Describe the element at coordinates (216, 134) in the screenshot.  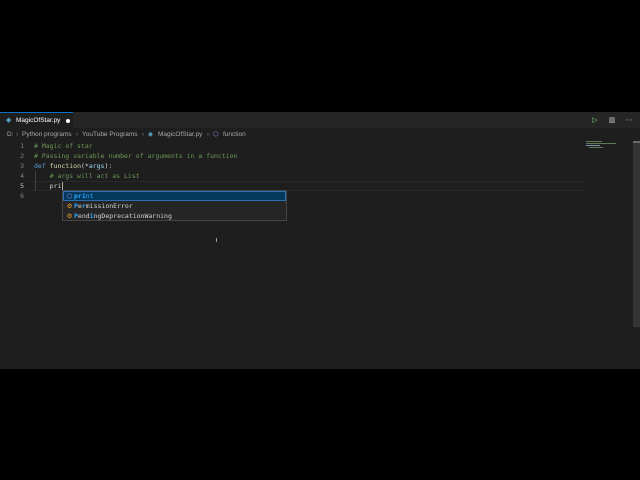
I see `symbol-method-icon: ⬡` at that location.